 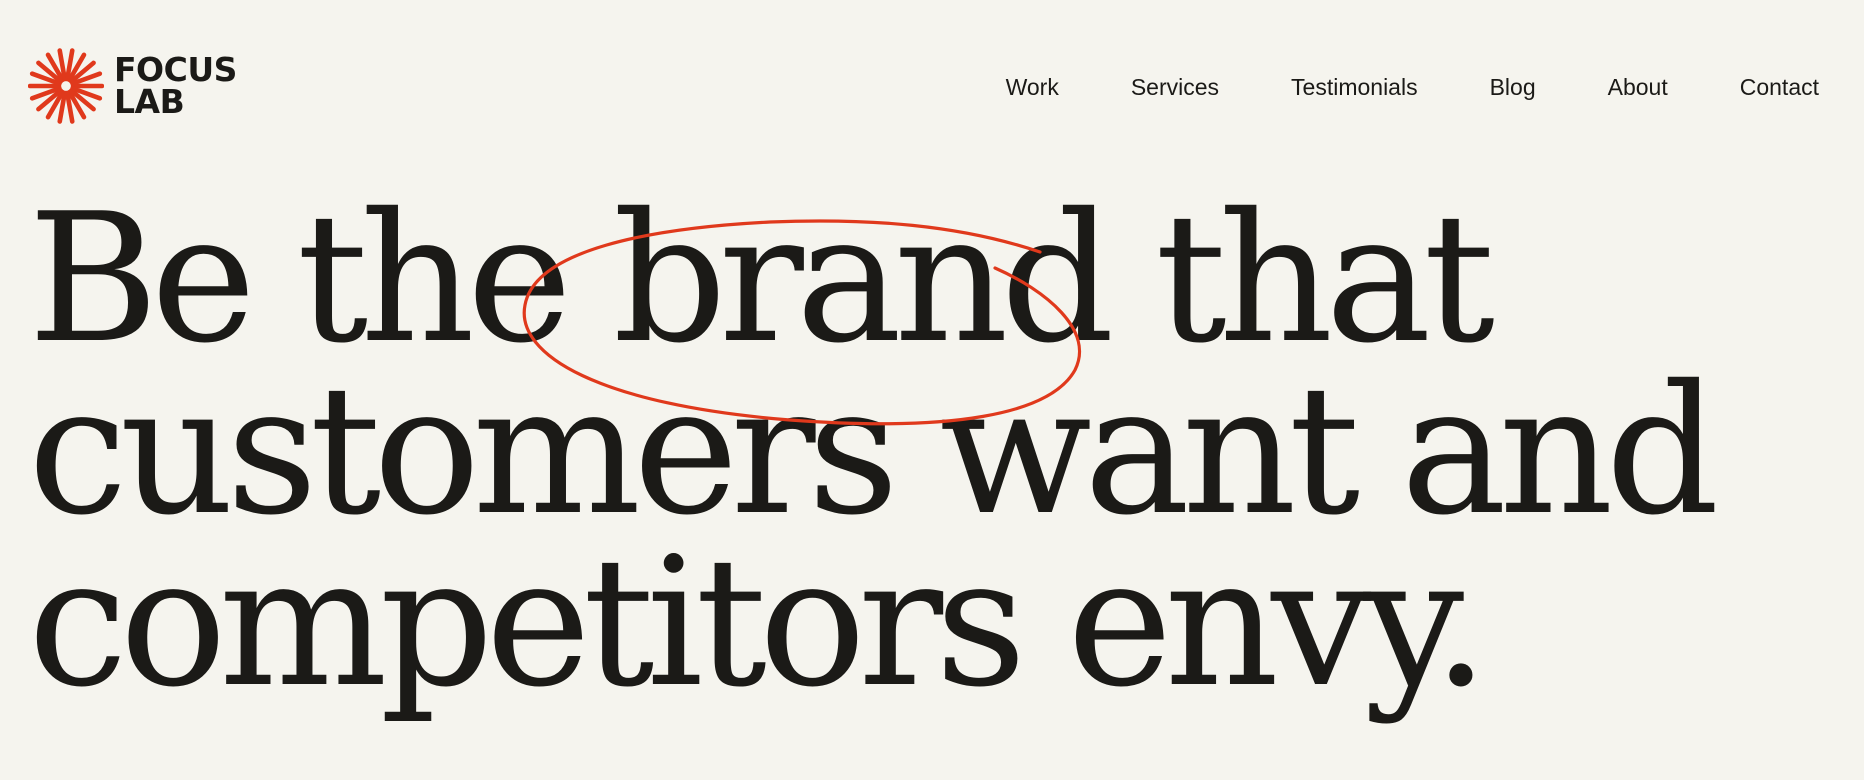 What do you see at coordinates (1779, 87) in the screenshot?
I see `nav-contact: Contact` at bounding box center [1779, 87].